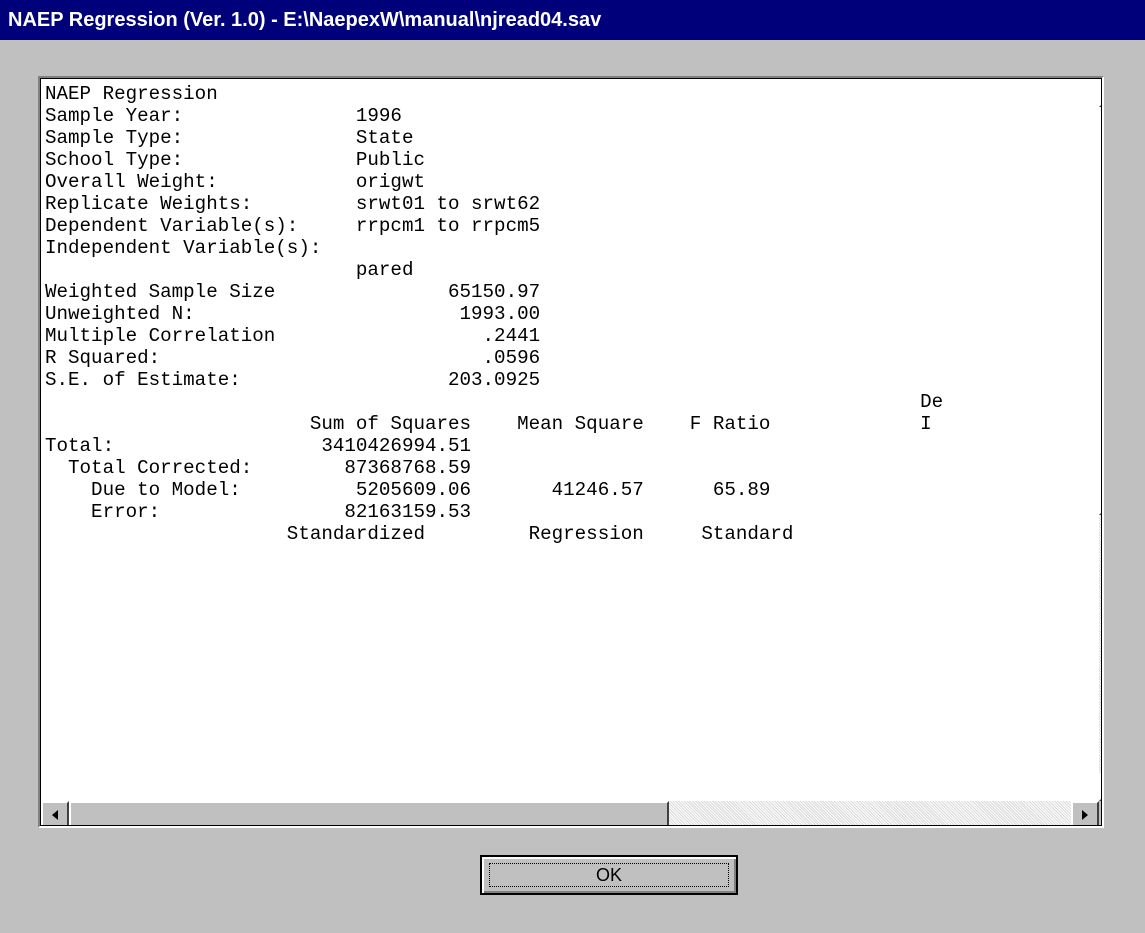 The width and height of the screenshot is (1145, 933). I want to click on ok-button: OK, so click(609, 875).